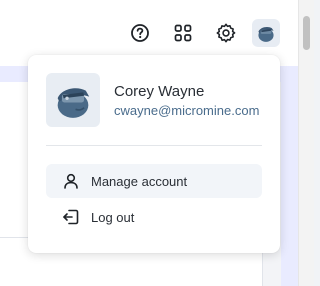 Image resolution: width=320 pixels, height=286 pixels. Describe the element at coordinates (140, 33) in the screenshot. I see `help-icon` at that location.